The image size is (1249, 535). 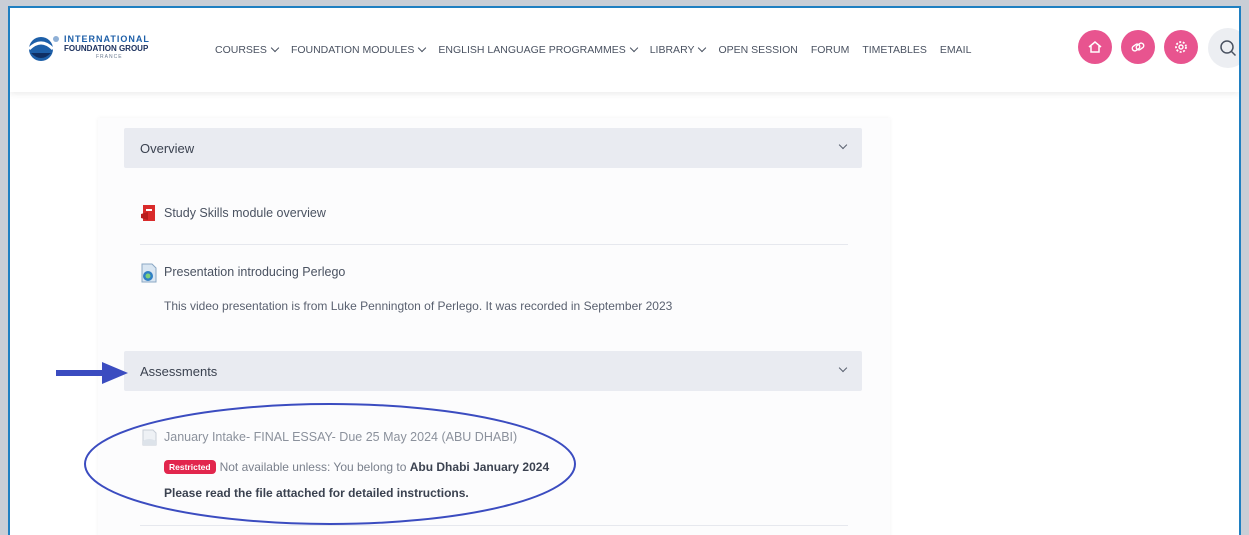 I want to click on annotation-overlay, so click(x=316, y=443).